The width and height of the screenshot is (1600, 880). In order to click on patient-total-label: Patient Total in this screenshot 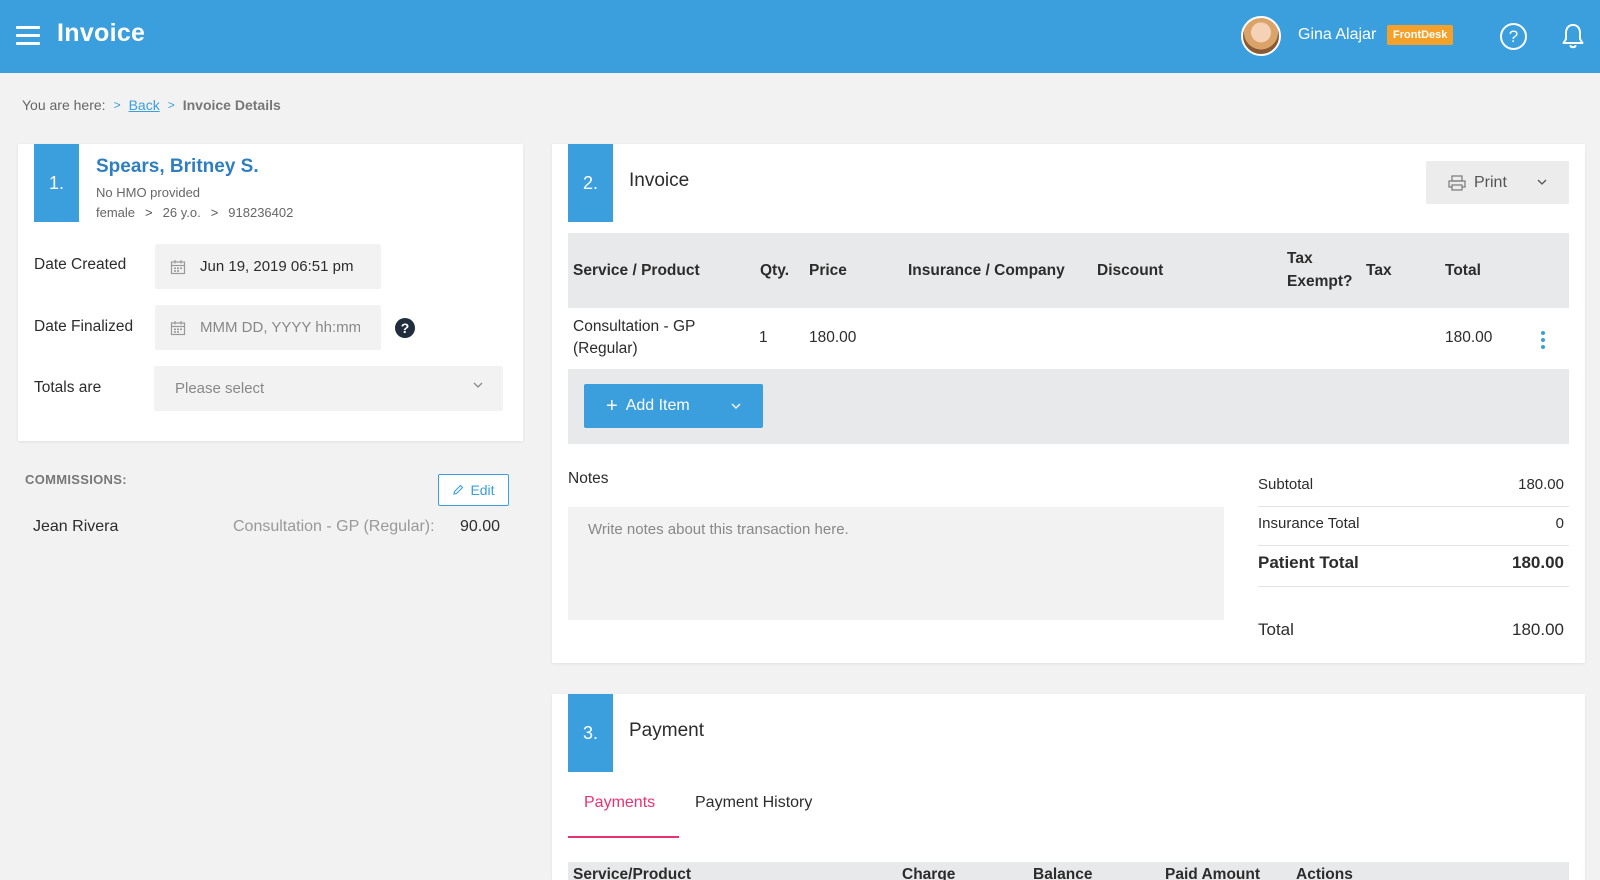, I will do `click(1308, 562)`.